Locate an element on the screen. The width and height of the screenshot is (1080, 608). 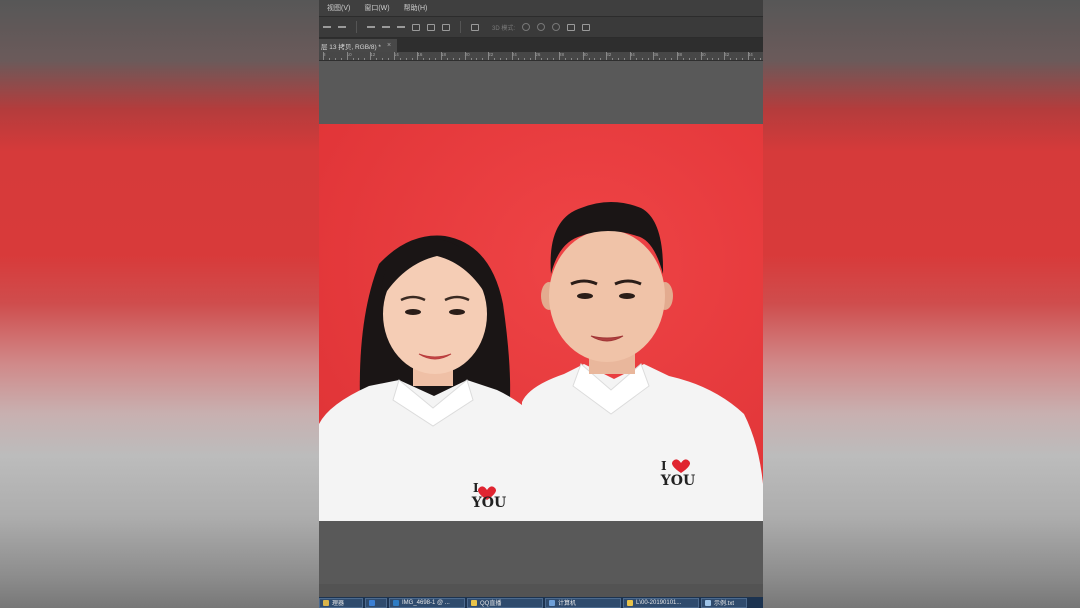
3d-scale-icon is located at coordinates (586, 27).